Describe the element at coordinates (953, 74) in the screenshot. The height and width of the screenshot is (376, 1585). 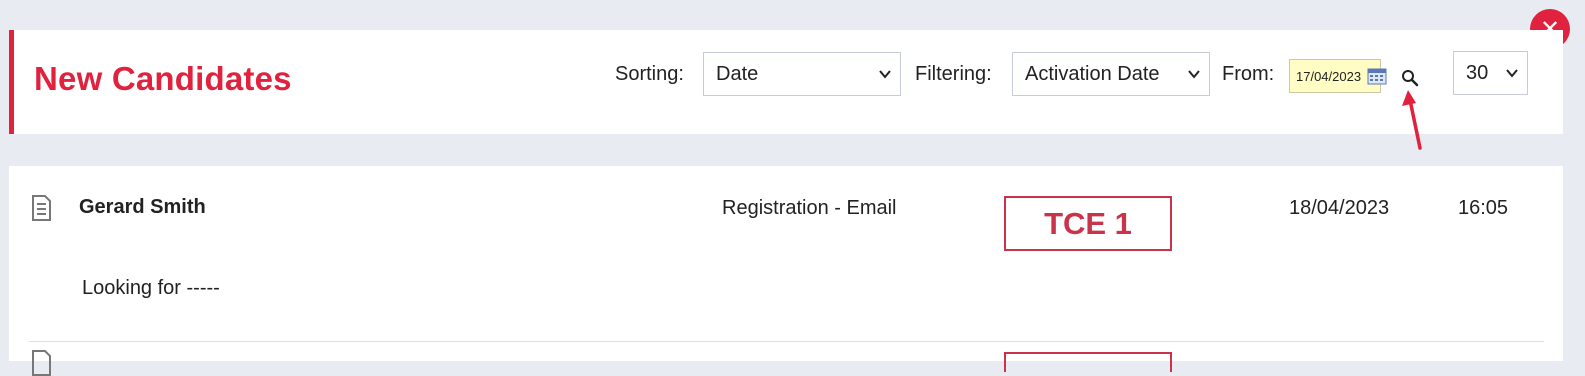
I see `filtering-label: Filtering:` at that location.